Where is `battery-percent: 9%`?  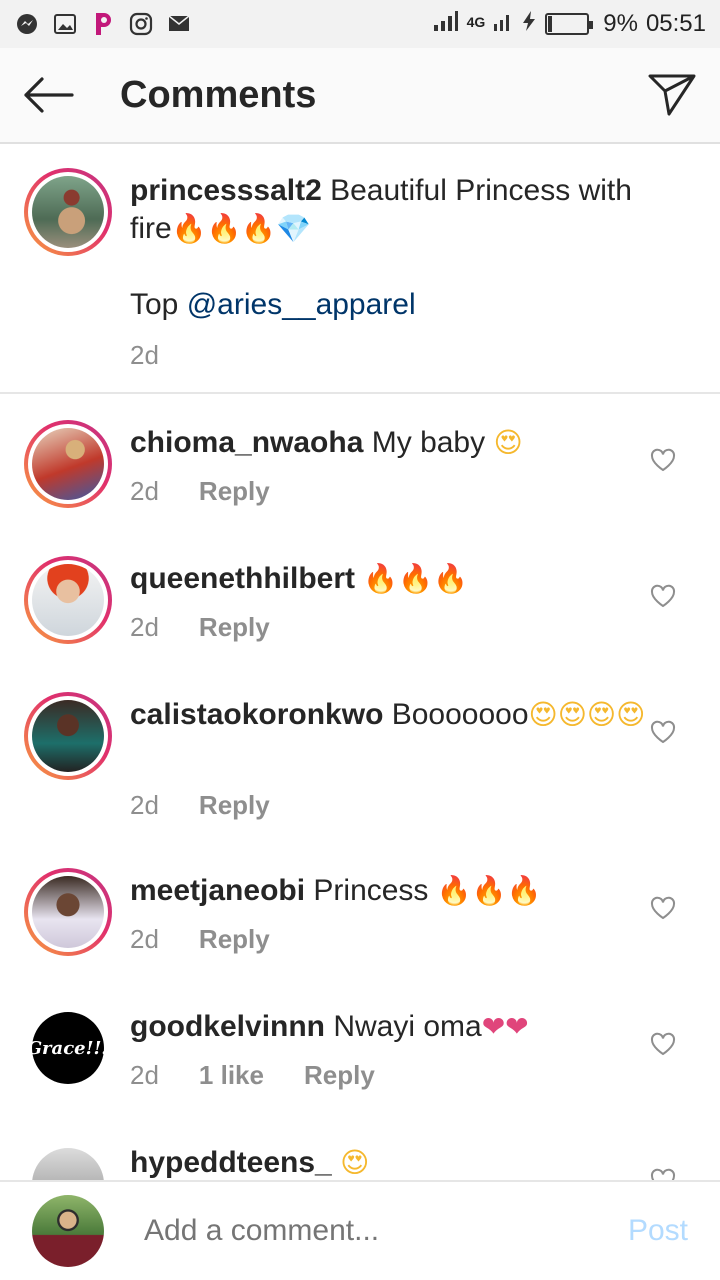 battery-percent: 9% is located at coordinates (620, 23).